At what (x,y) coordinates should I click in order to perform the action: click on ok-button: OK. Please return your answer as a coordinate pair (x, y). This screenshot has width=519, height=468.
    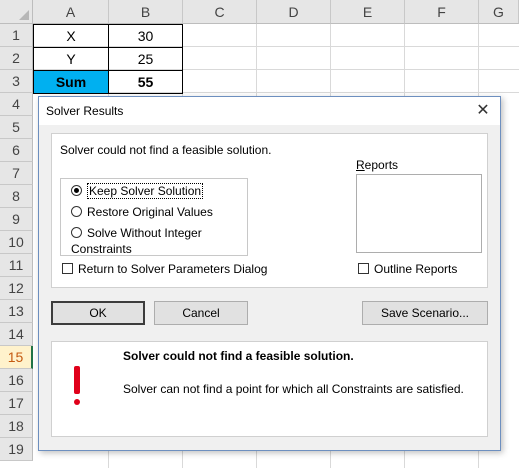
    Looking at the image, I should click on (98, 313).